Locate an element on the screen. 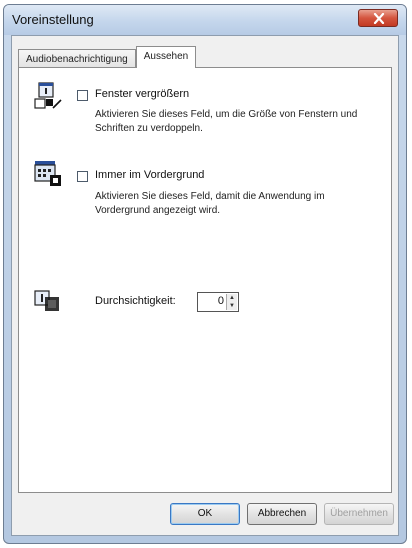  transparency-spinbox: 0 ▲ ▼ is located at coordinates (218, 302).